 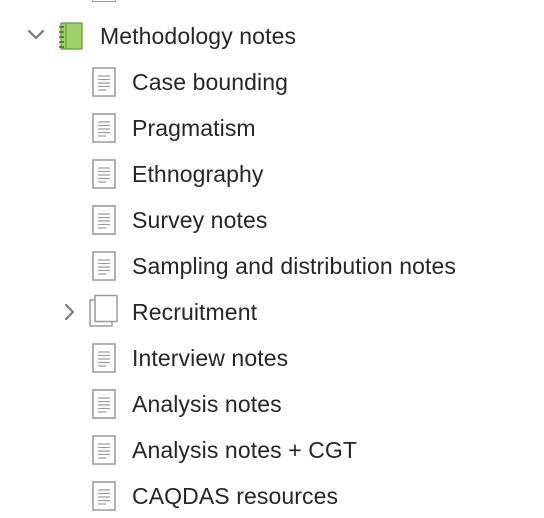 What do you see at coordinates (210, 358) in the screenshot?
I see `item-label: Interview notes` at bounding box center [210, 358].